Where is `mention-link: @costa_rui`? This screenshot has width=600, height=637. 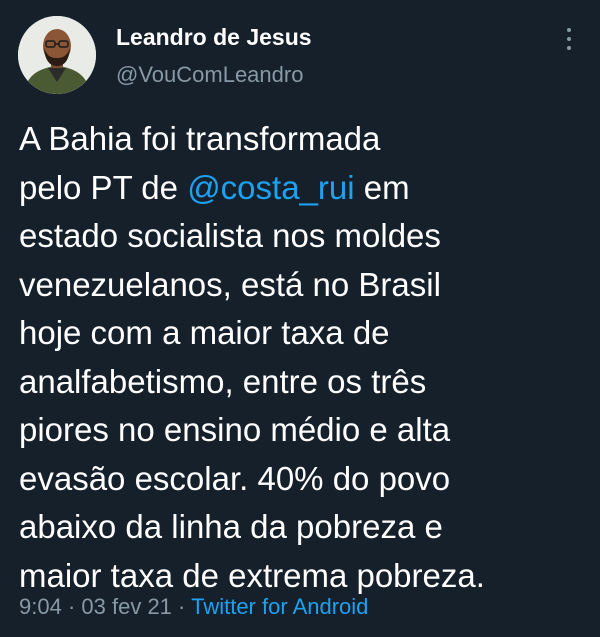
mention-link: @costa_rui is located at coordinates (270, 187).